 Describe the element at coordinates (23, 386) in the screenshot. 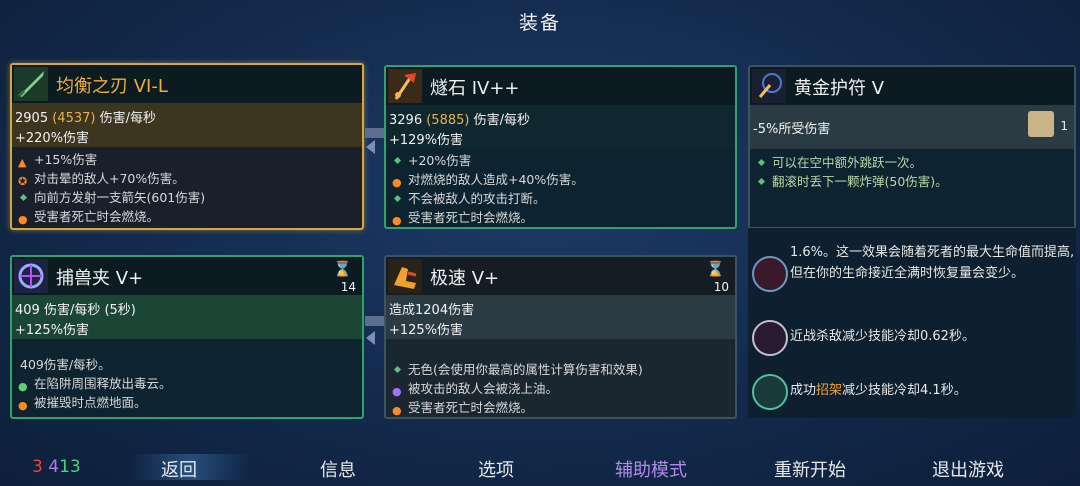

I see `poison-icon: ●` at that location.